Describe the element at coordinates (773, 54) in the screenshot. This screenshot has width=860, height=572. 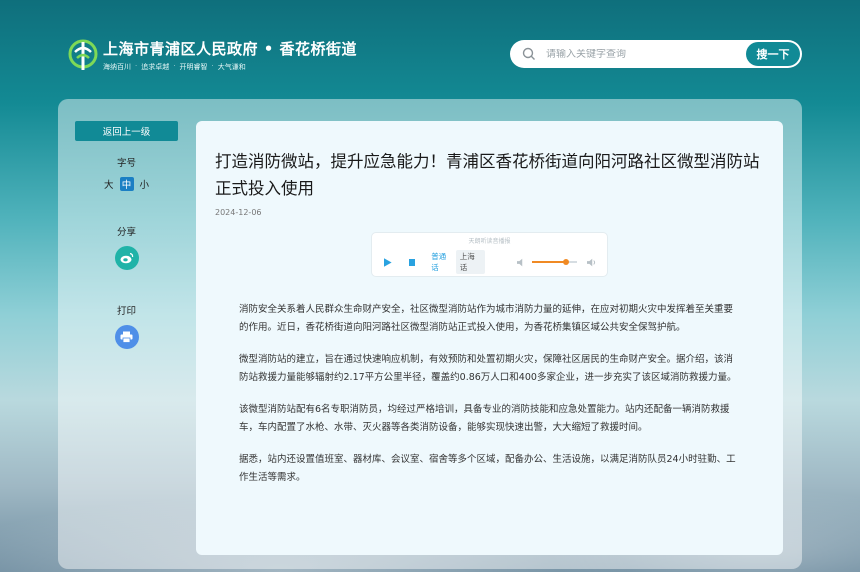
I see `search-button: 搜一下` at that location.